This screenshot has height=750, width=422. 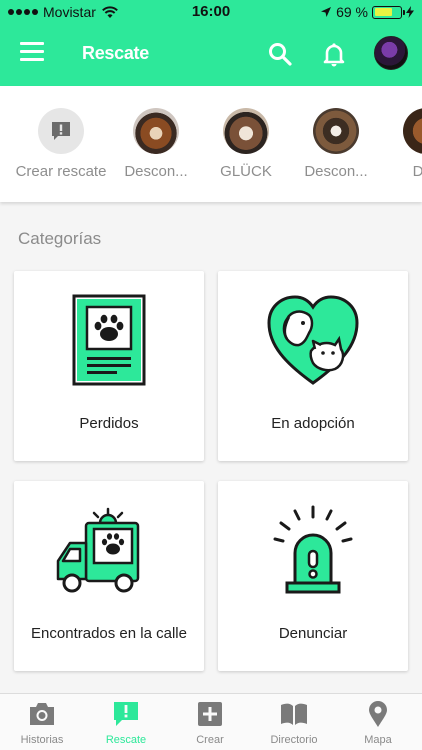 What do you see at coordinates (313, 340) in the screenshot?
I see `heart-pets-icon` at bounding box center [313, 340].